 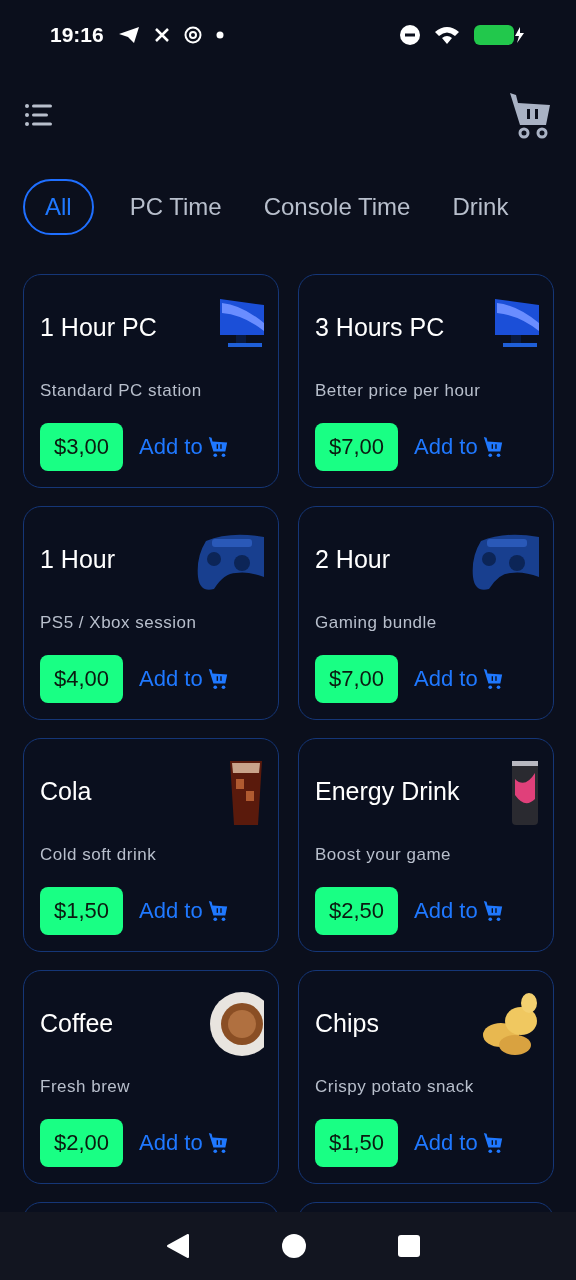 What do you see at coordinates (77, 1023) in the screenshot?
I see `product-title: Coffee` at bounding box center [77, 1023].